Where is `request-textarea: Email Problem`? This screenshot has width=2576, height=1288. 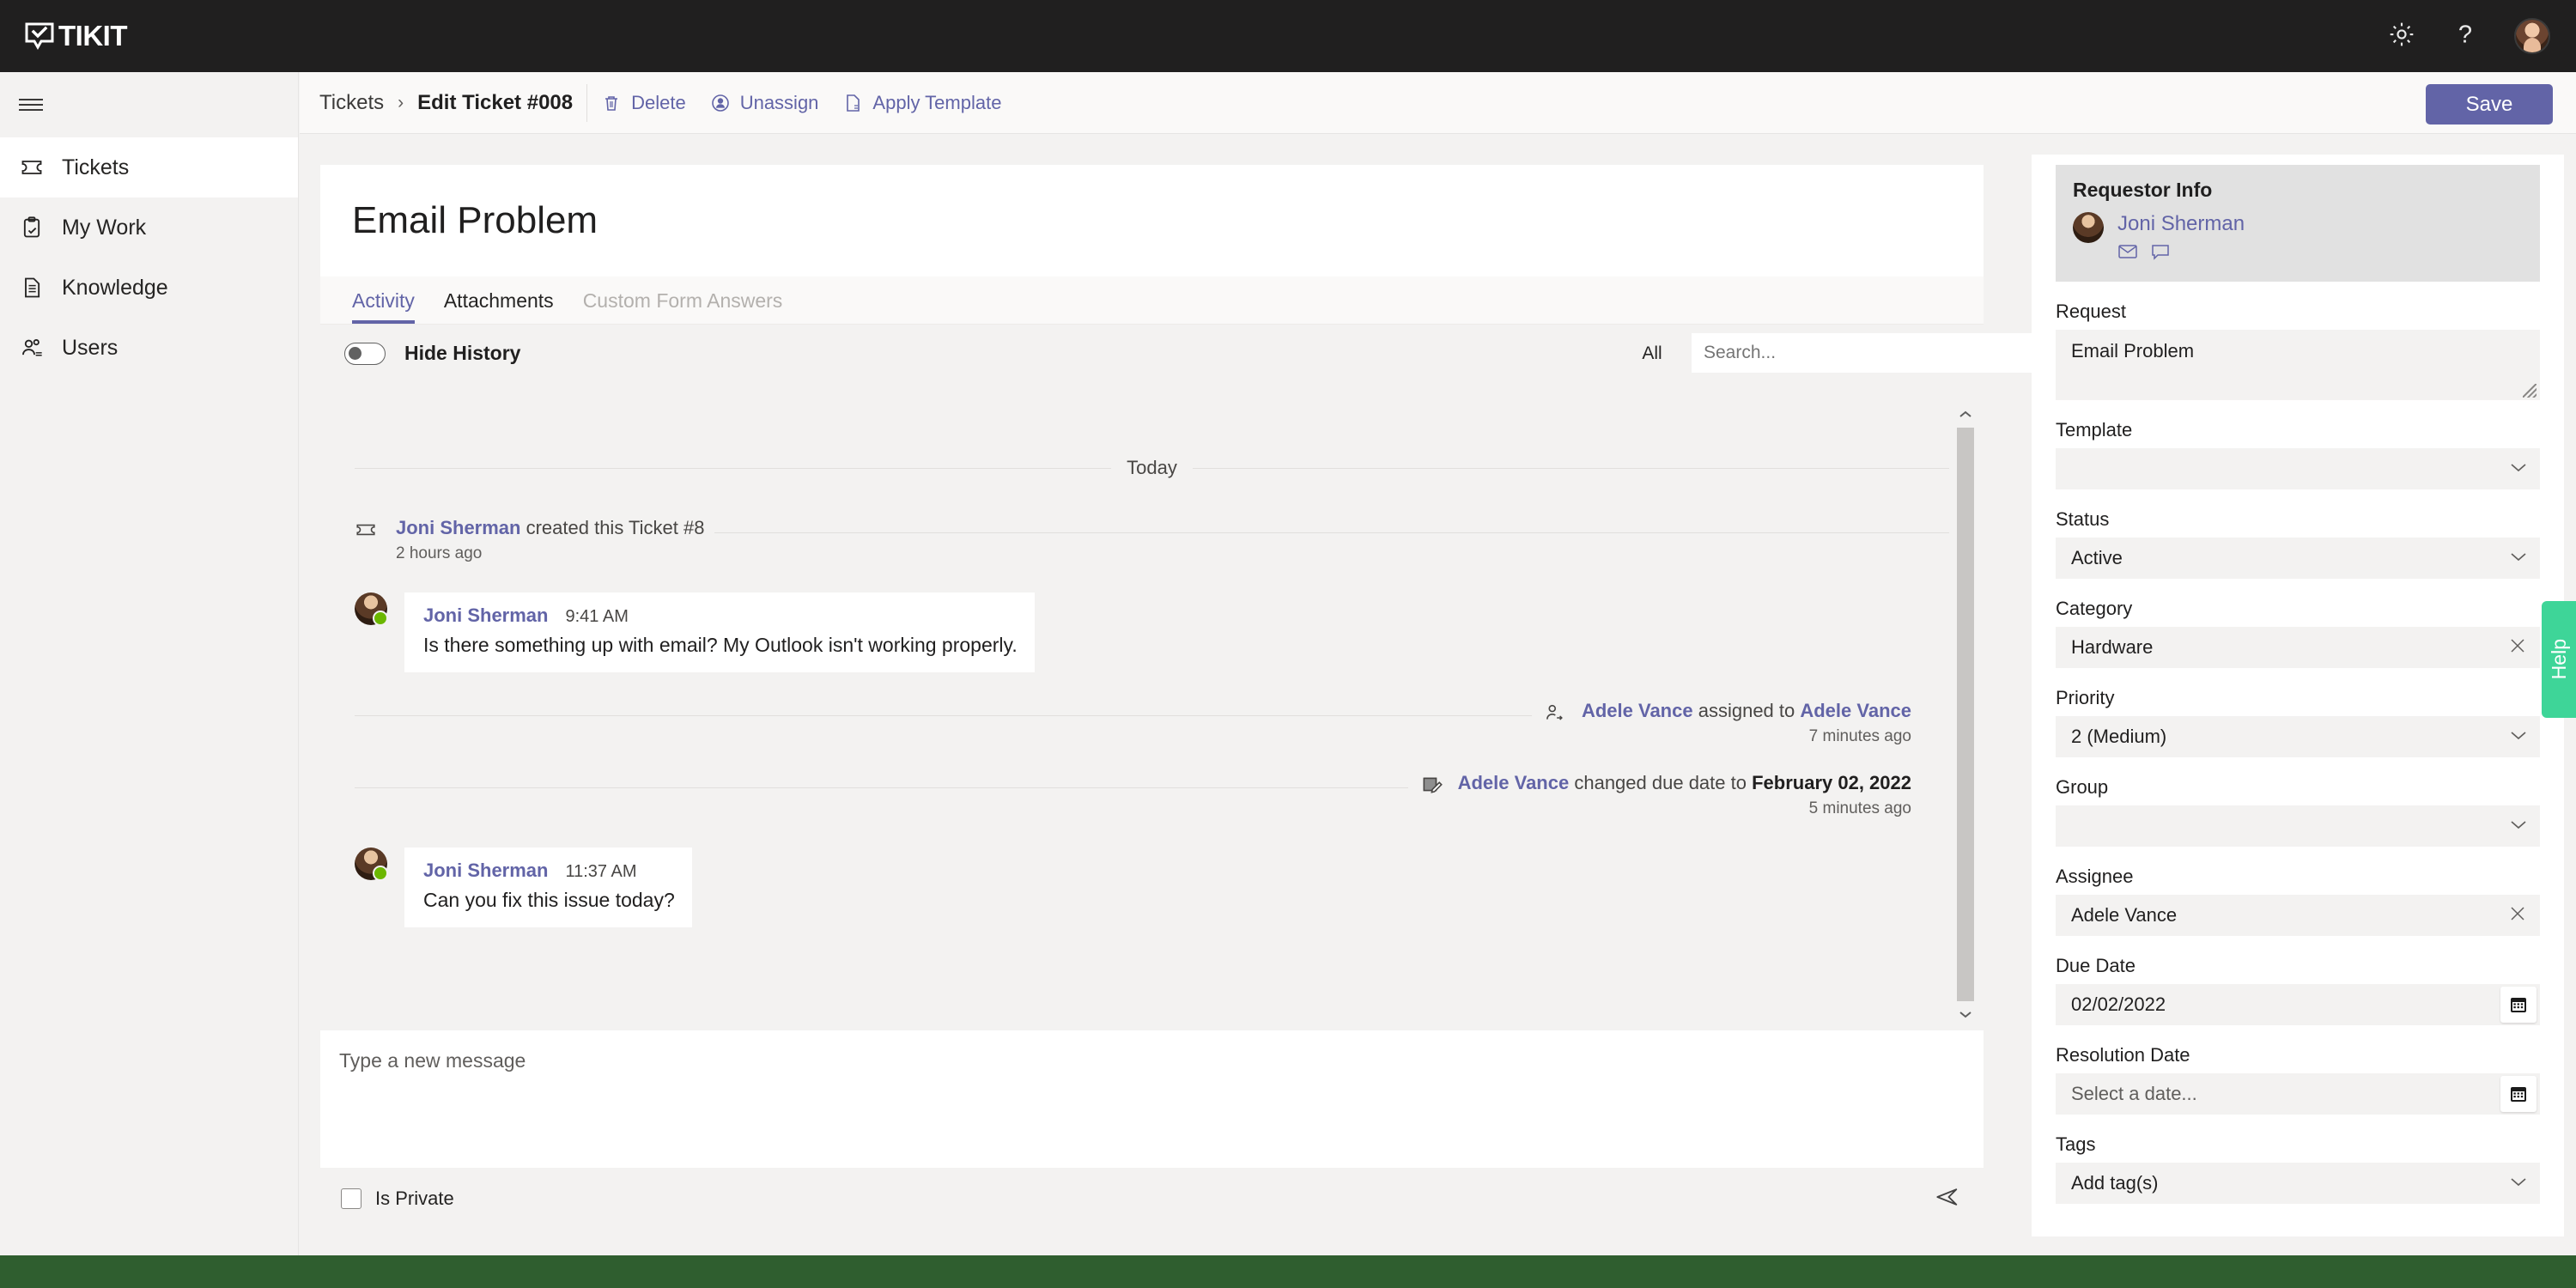 request-textarea: Email Problem is located at coordinates (2298, 365).